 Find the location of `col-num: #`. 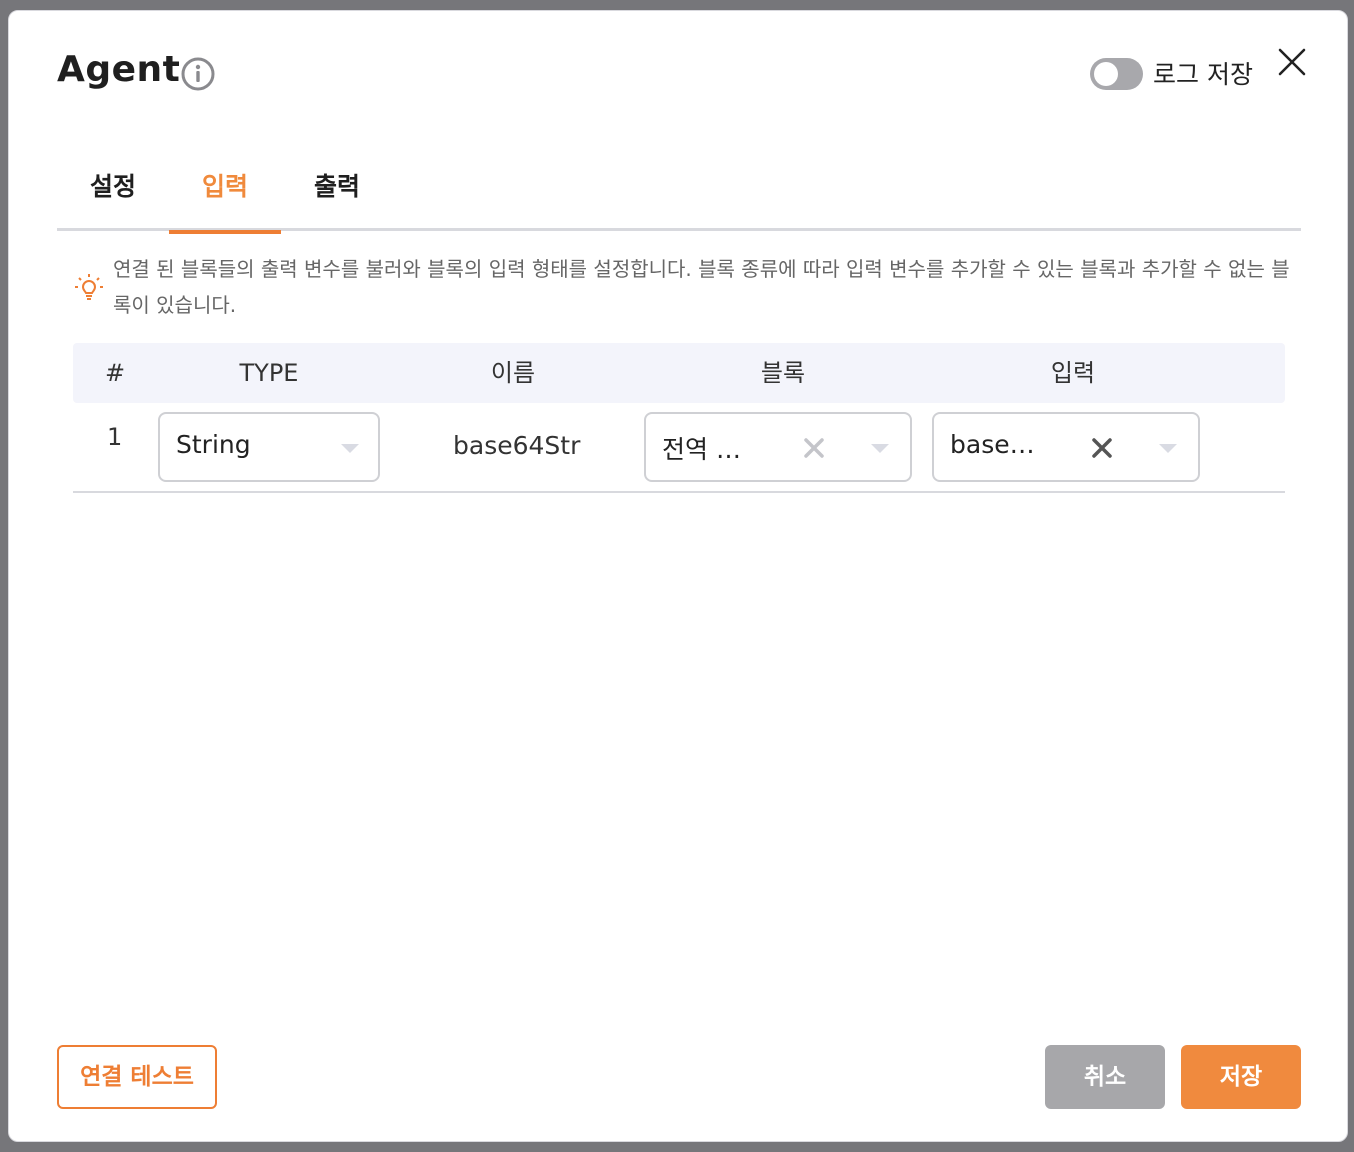

col-num: # is located at coordinates (115, 373).